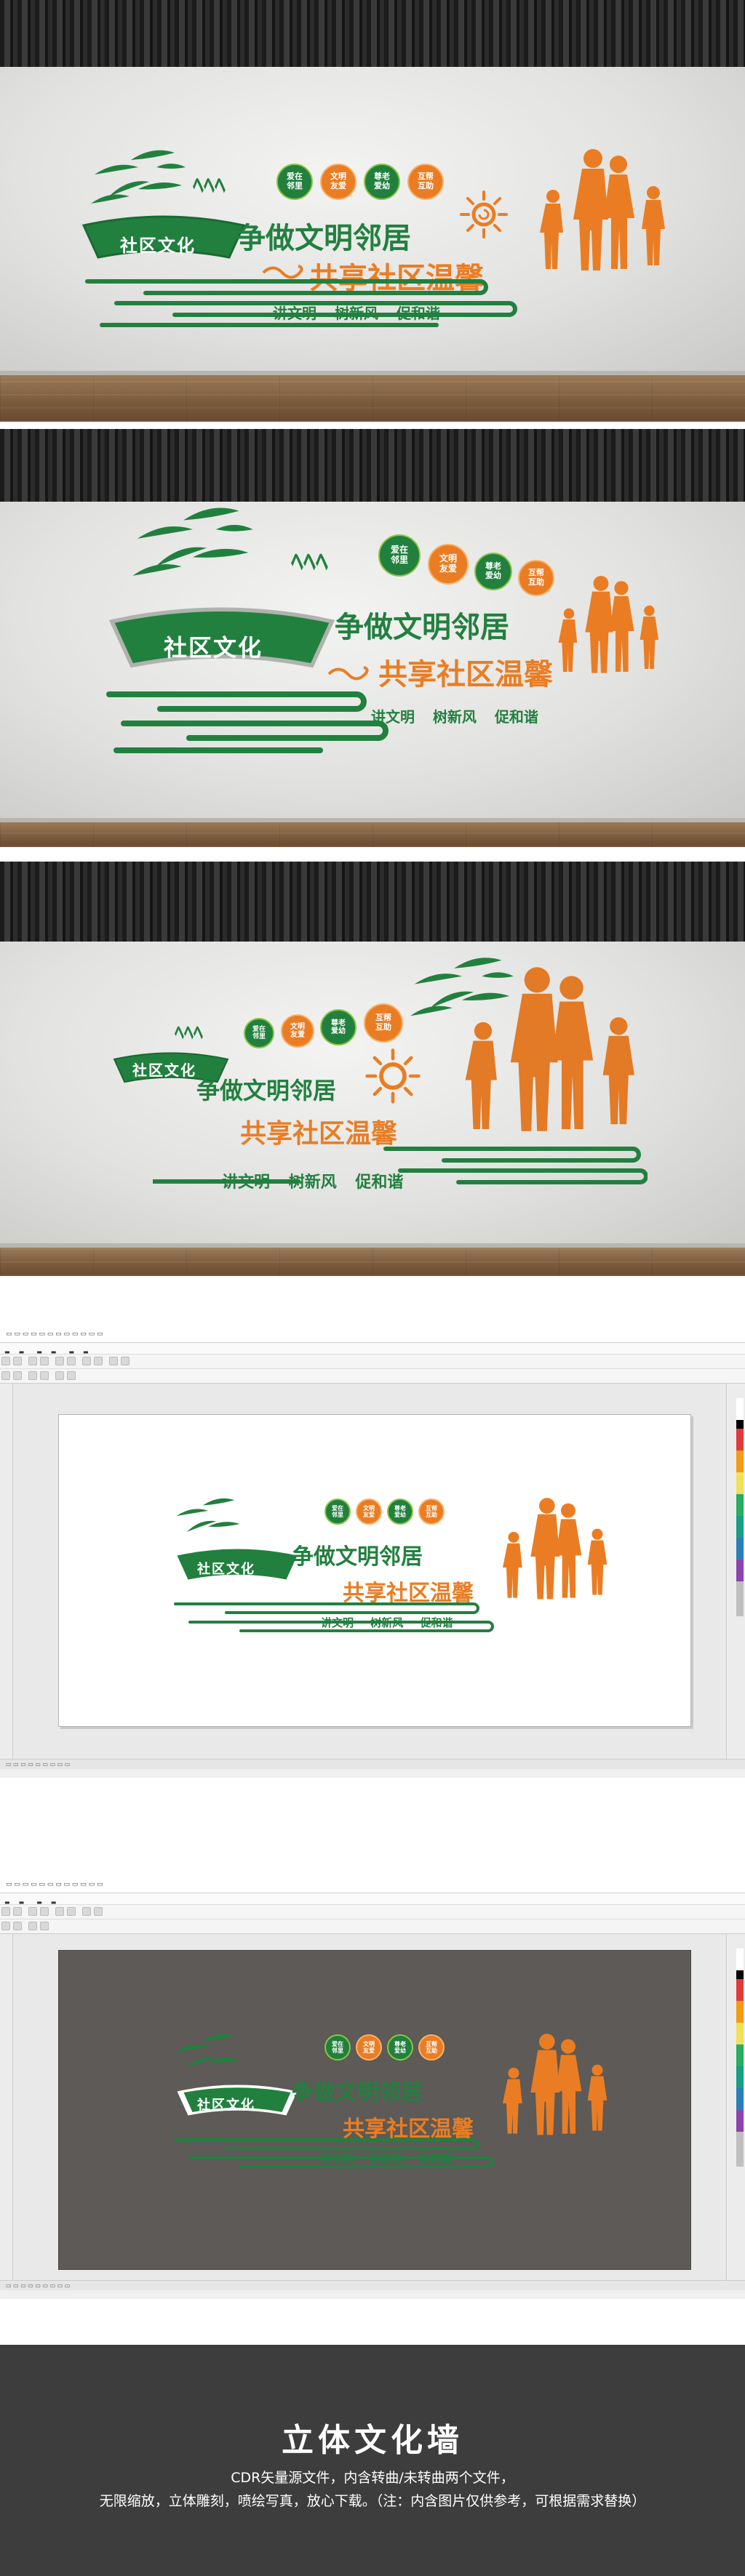 Image resolution: width=745 pixels, height=2576 pixels. What do you see at coordinates (516, 717) in the screenshot?
I see `value-item: 促和谐` at bounding box center [516, 717].